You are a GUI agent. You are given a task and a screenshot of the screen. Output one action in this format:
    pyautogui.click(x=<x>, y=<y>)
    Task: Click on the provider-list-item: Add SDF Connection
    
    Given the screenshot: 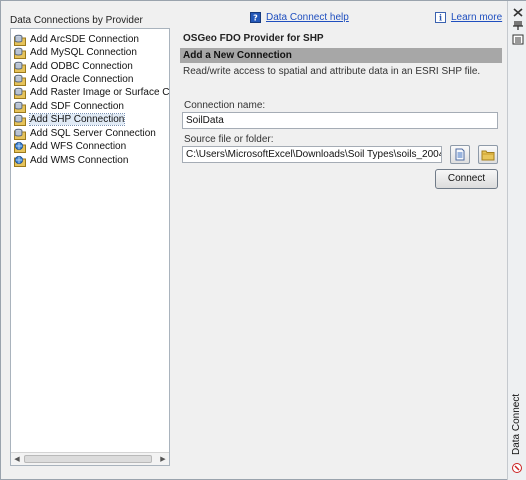 What is the action you would take?
    pyautogui.click(x=69, y=106)
    